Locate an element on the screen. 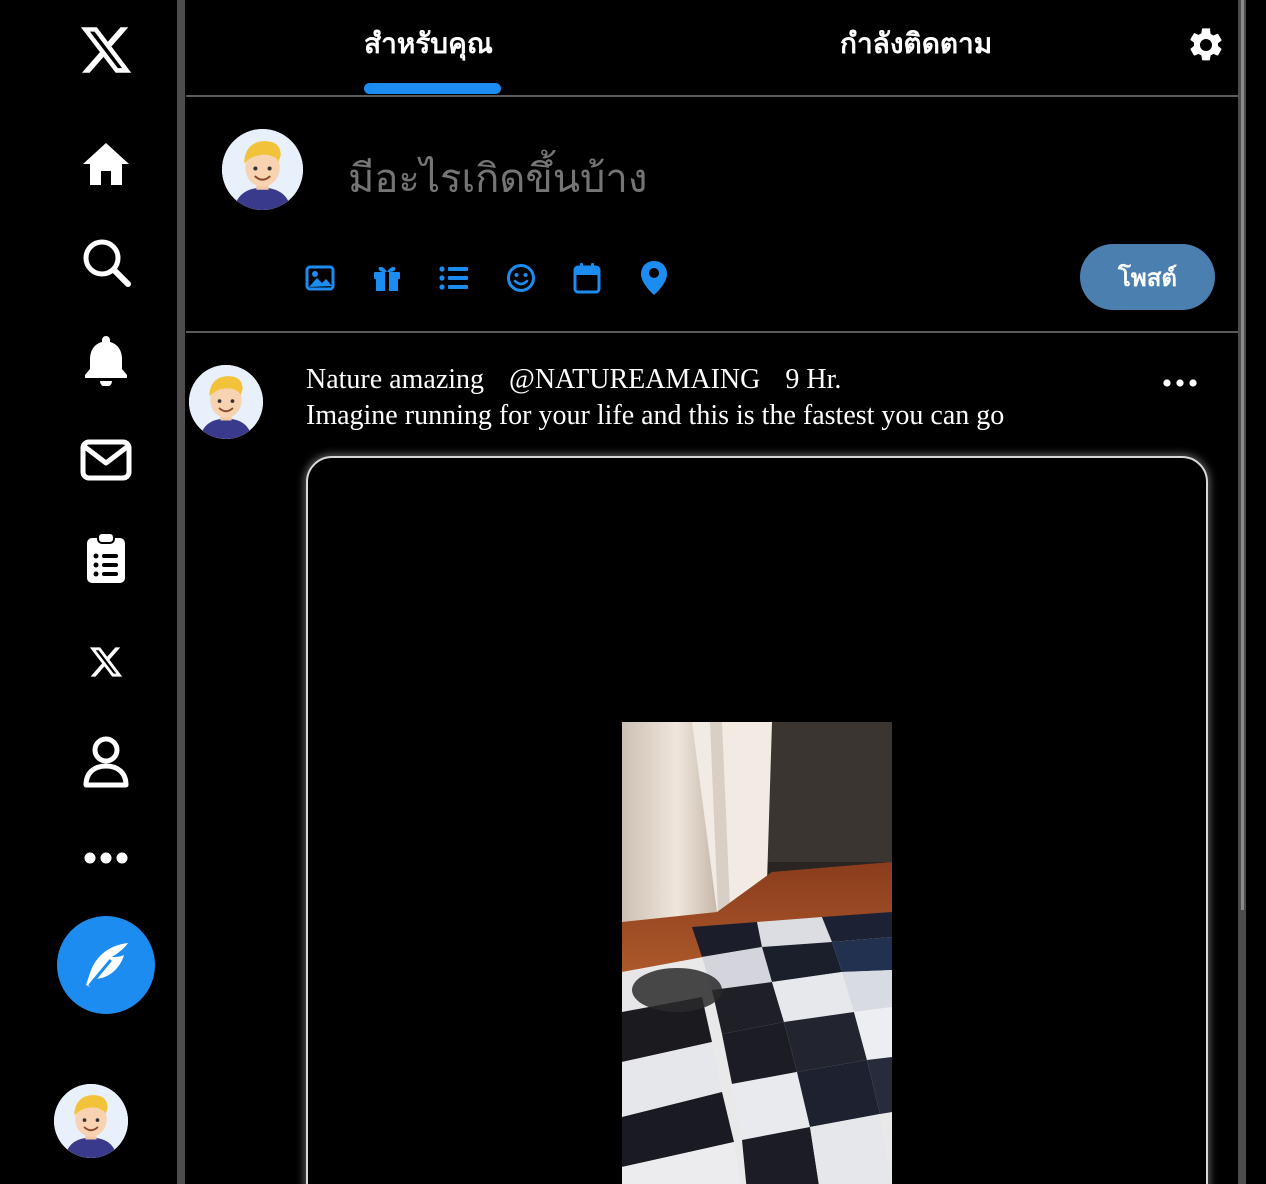 The width and height of the screenshot is (1266, 1184). envelope-icon is located at coordinates (106, 460).